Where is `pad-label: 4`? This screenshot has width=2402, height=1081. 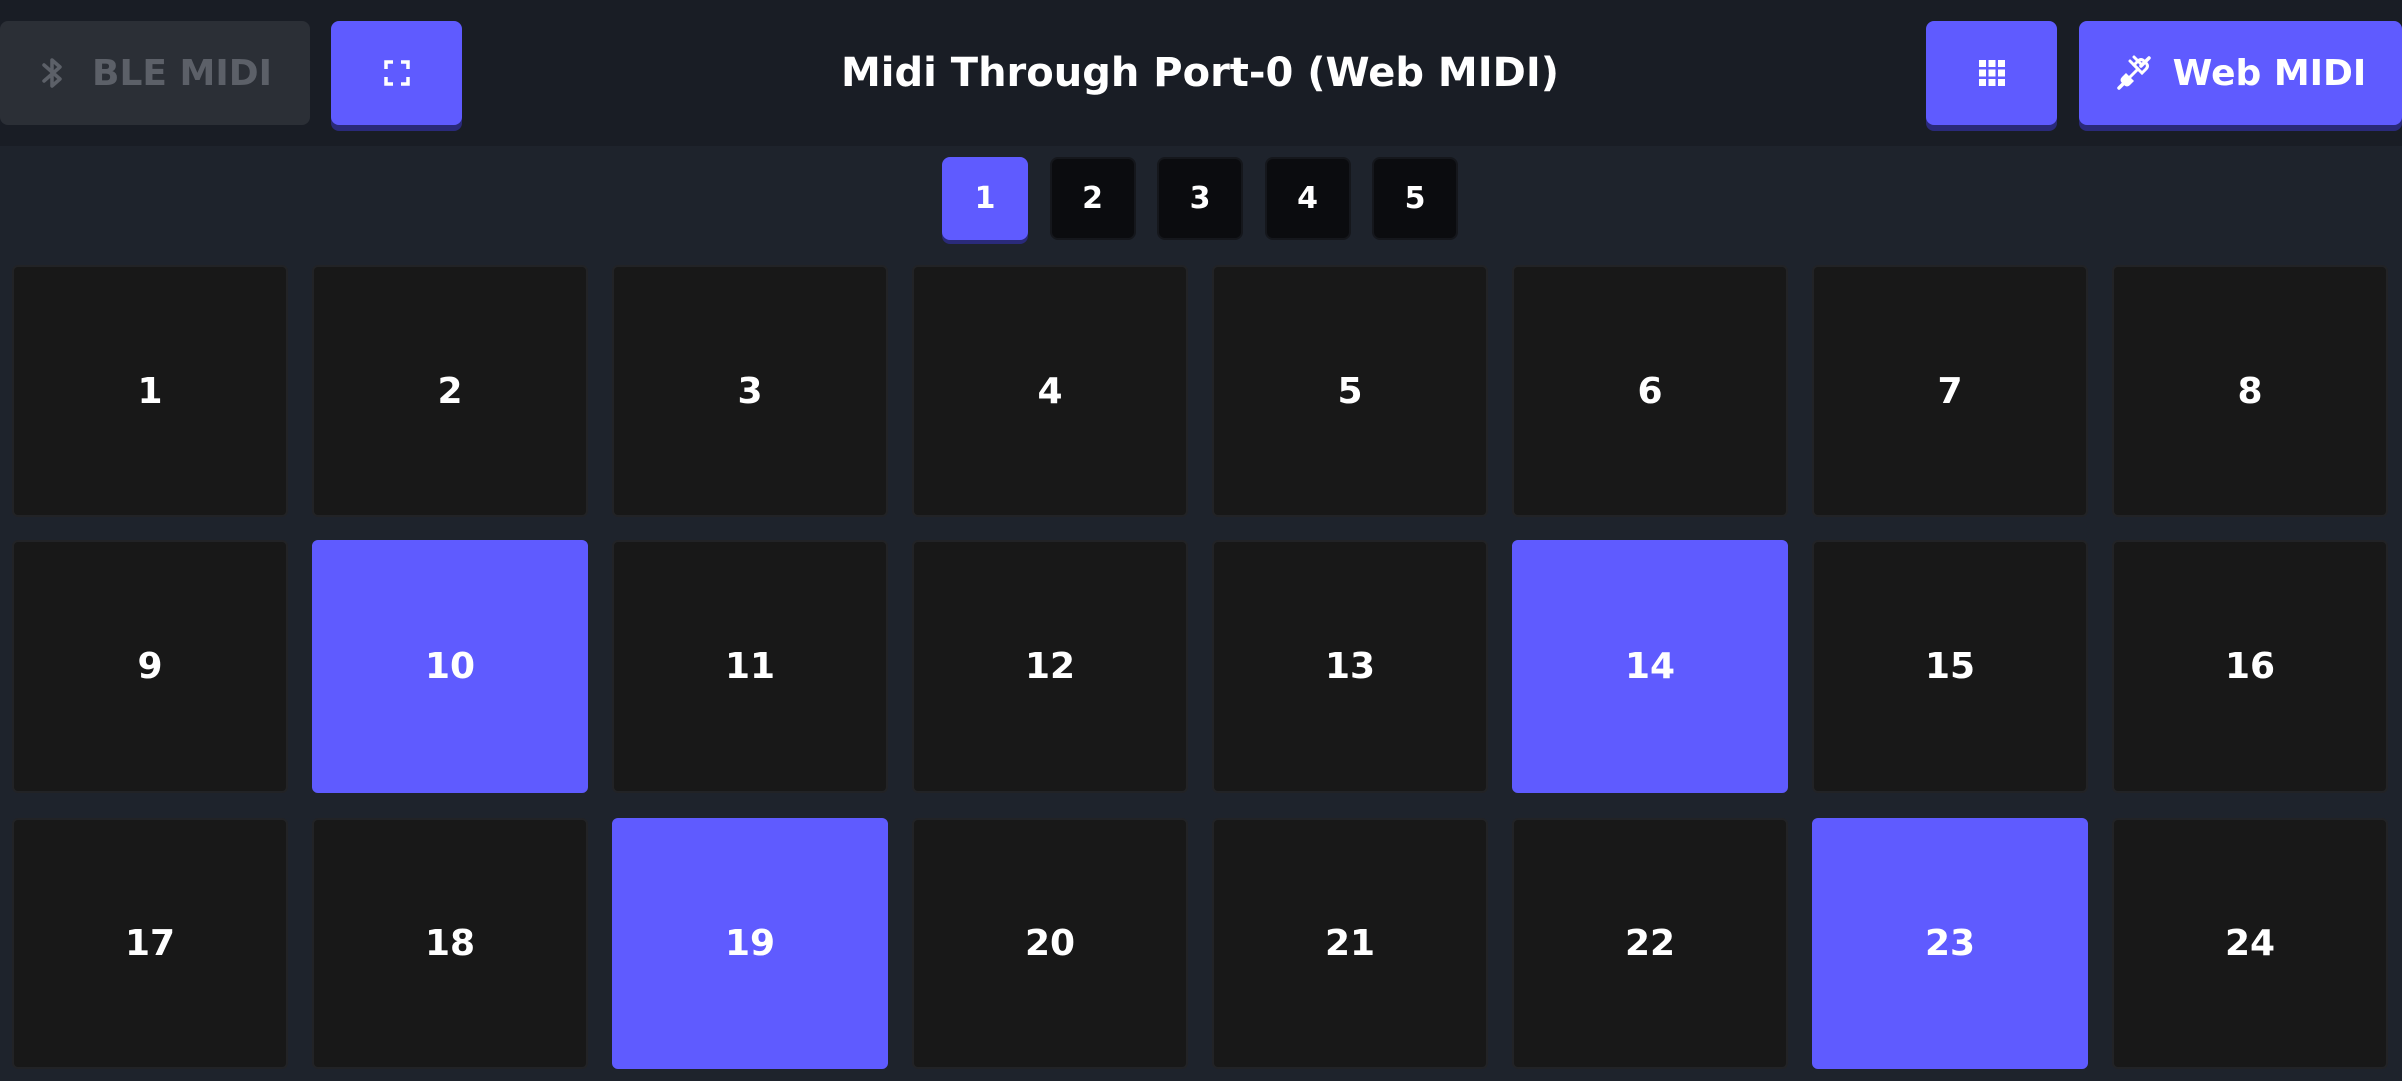
pad-label: 4 is located at coordinates (1050, 391).